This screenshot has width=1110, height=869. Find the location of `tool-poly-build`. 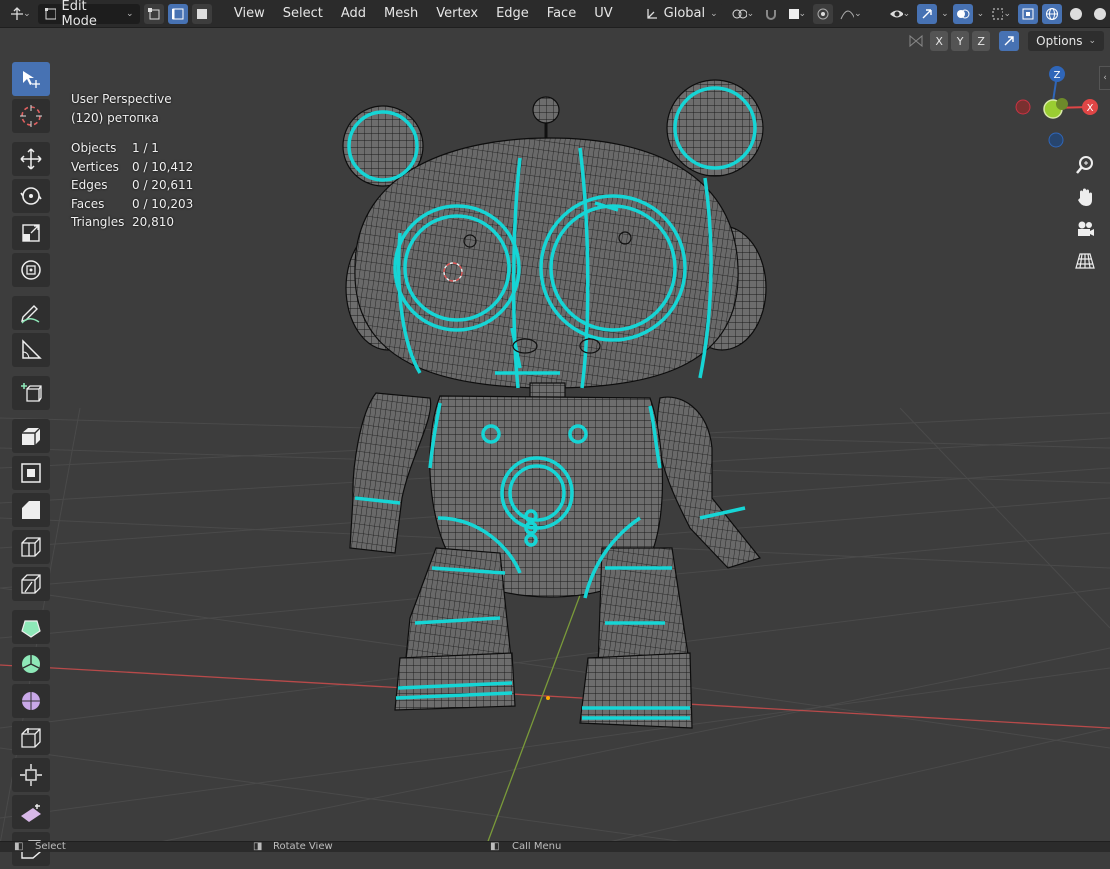

tool-poly-build is located at coordinates (31, 627).